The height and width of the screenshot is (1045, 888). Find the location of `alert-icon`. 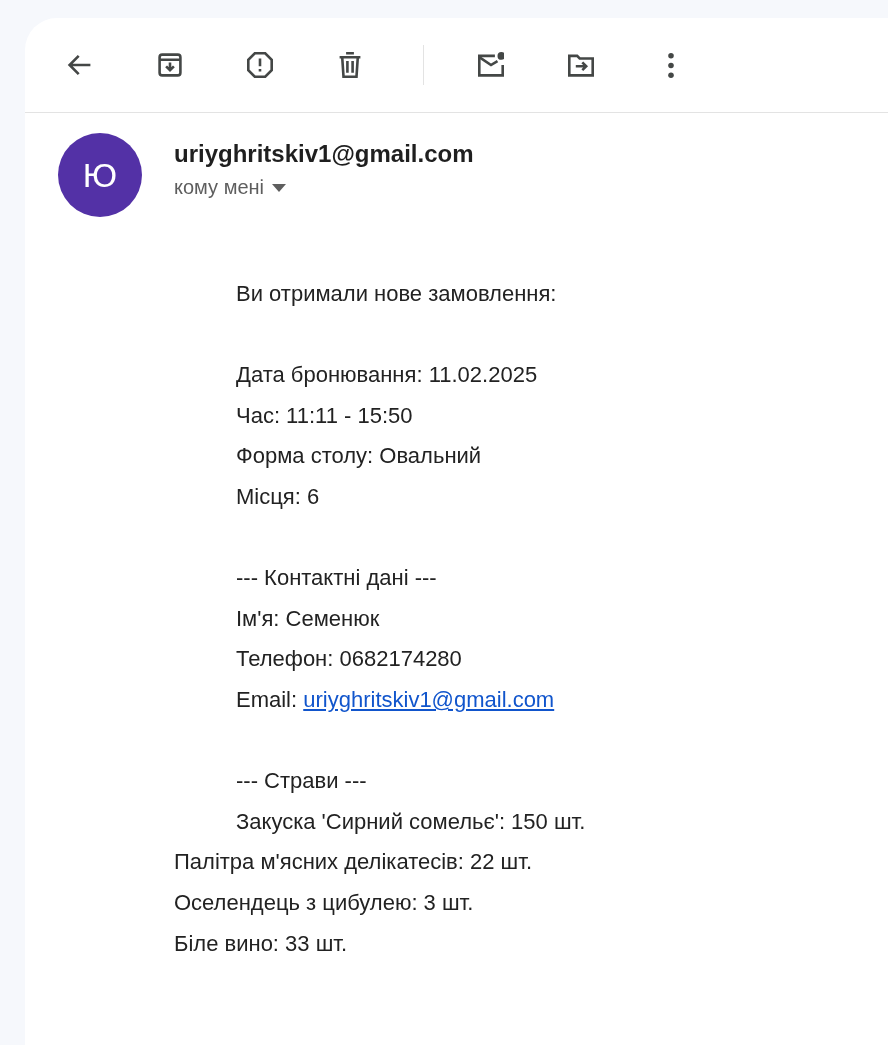

alert-icon is located at coordinates (260, 65).